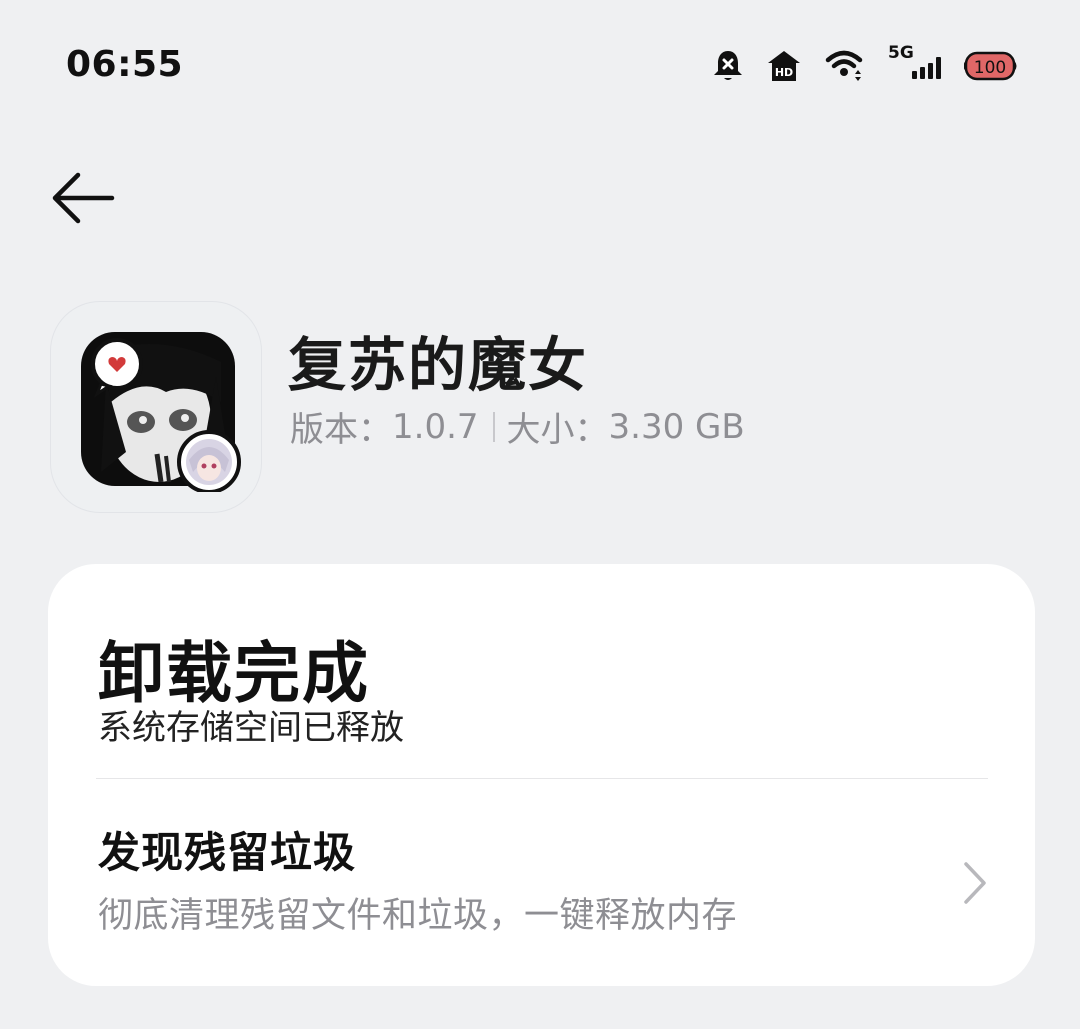 The height and width of the screenshot is (1029, 1080). What do you see at coordinates (784, 72) in the screenshot?
I see `svg-text: HD` at bounding box center [784, 72].